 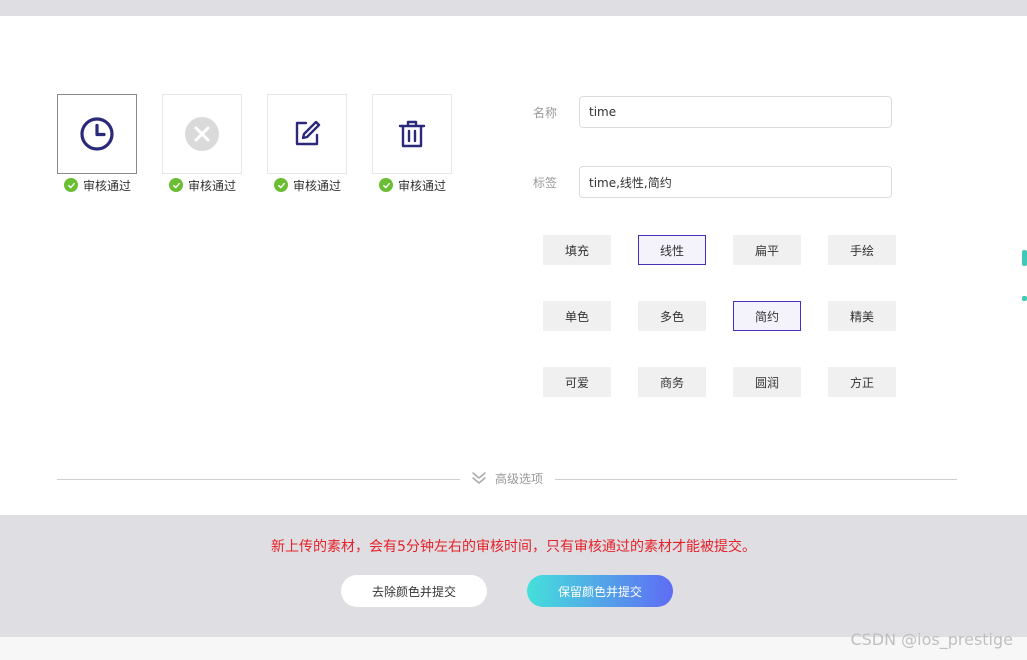 I want to click on edit-icon, so click(x=308, y=133).